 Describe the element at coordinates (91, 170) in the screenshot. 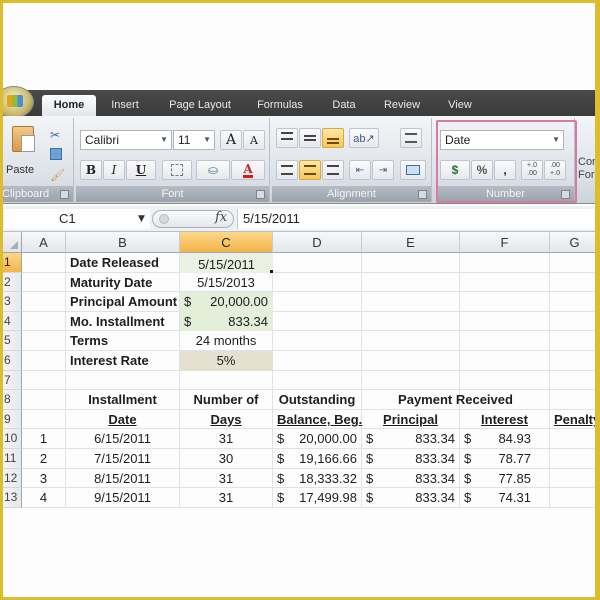

I see `bold-button: B` at that location.